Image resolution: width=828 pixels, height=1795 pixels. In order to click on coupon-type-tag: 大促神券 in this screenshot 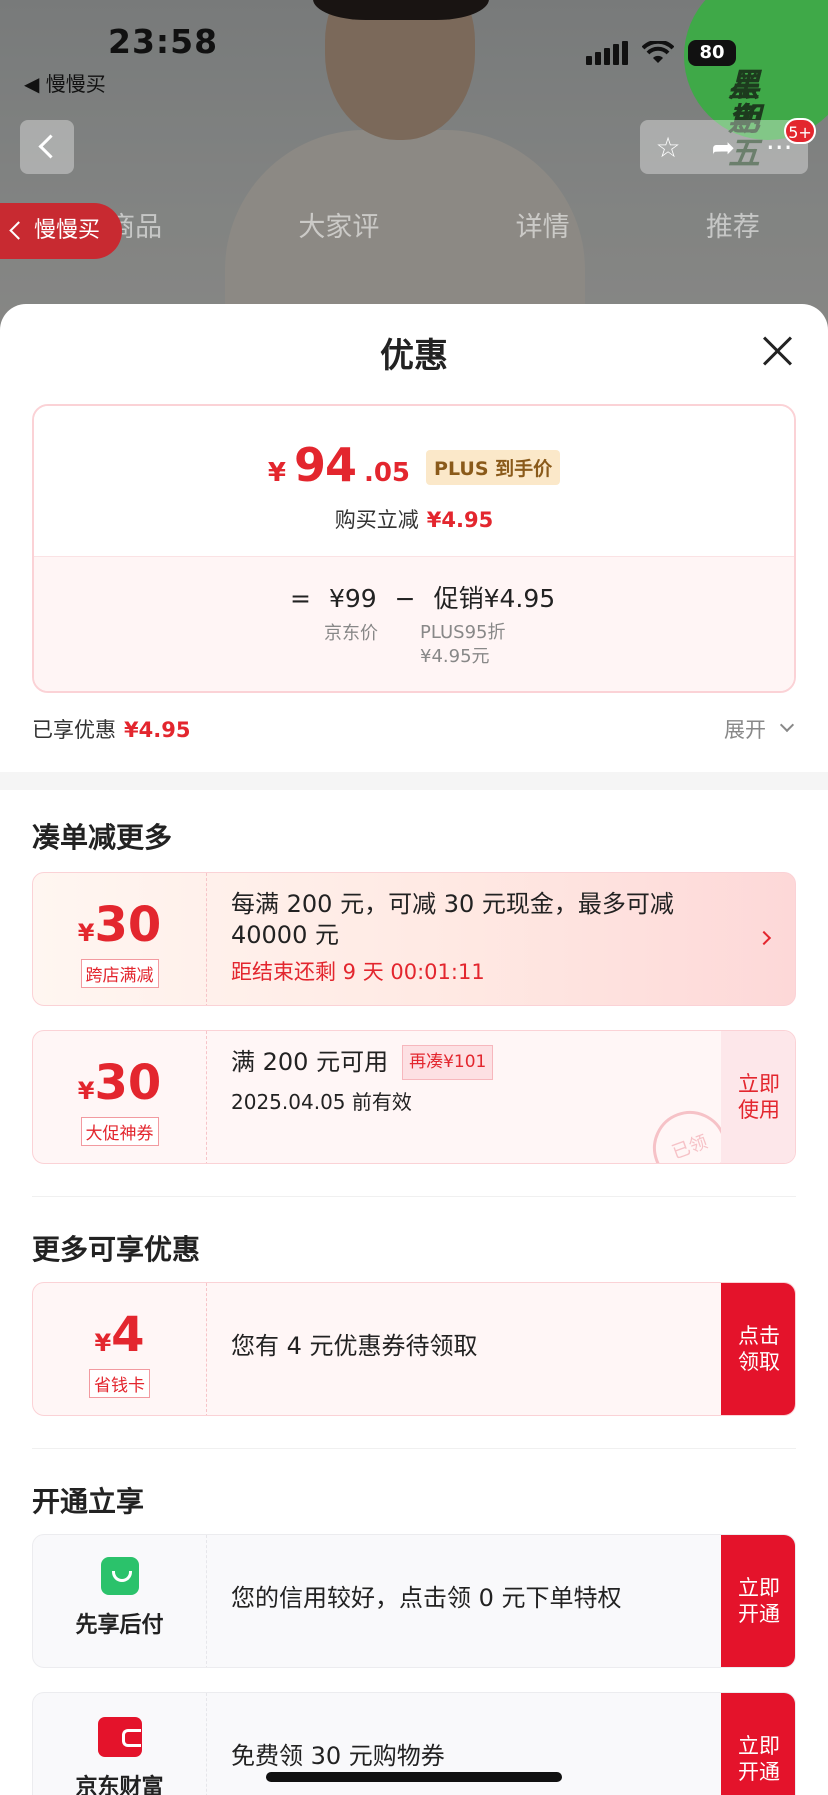, I will do `click(119, 1131)`.